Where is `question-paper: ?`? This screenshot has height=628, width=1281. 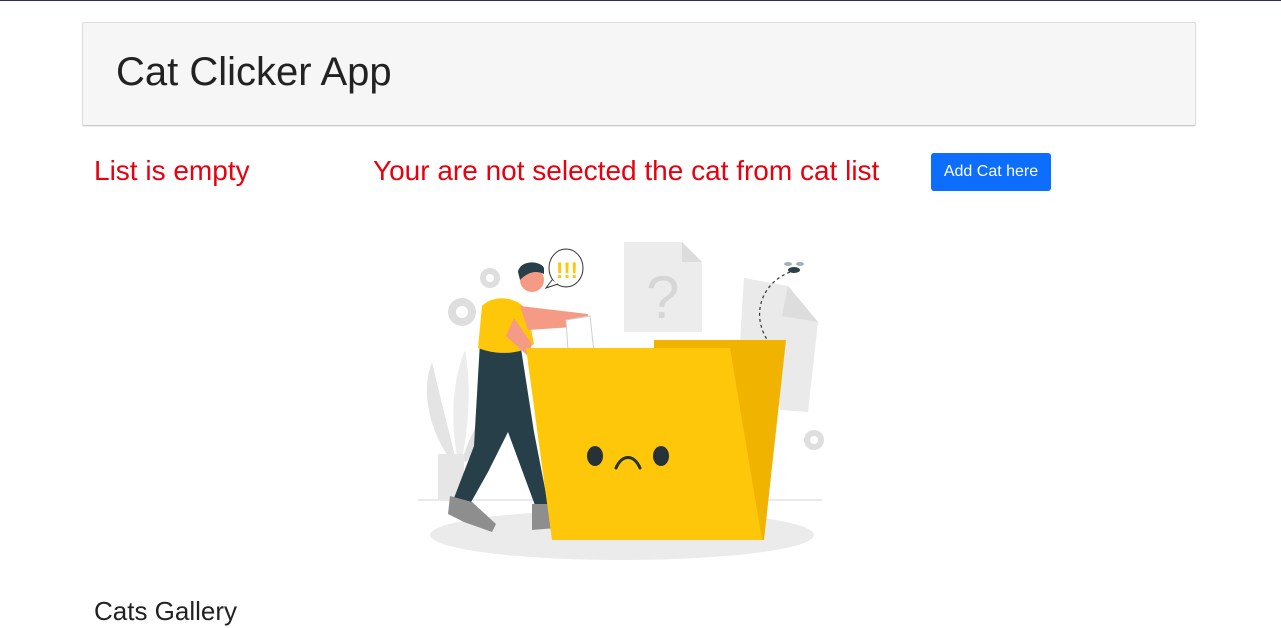 question-paper: ? is located at coordinates (663, 287).